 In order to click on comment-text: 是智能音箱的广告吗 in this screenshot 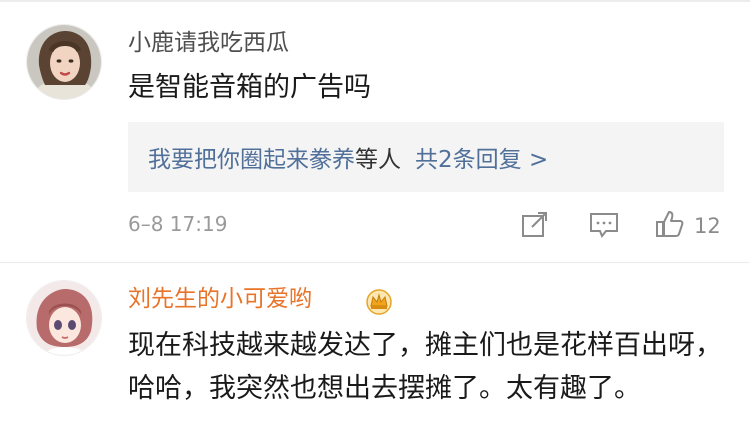, I will do `click(249, 87)`.